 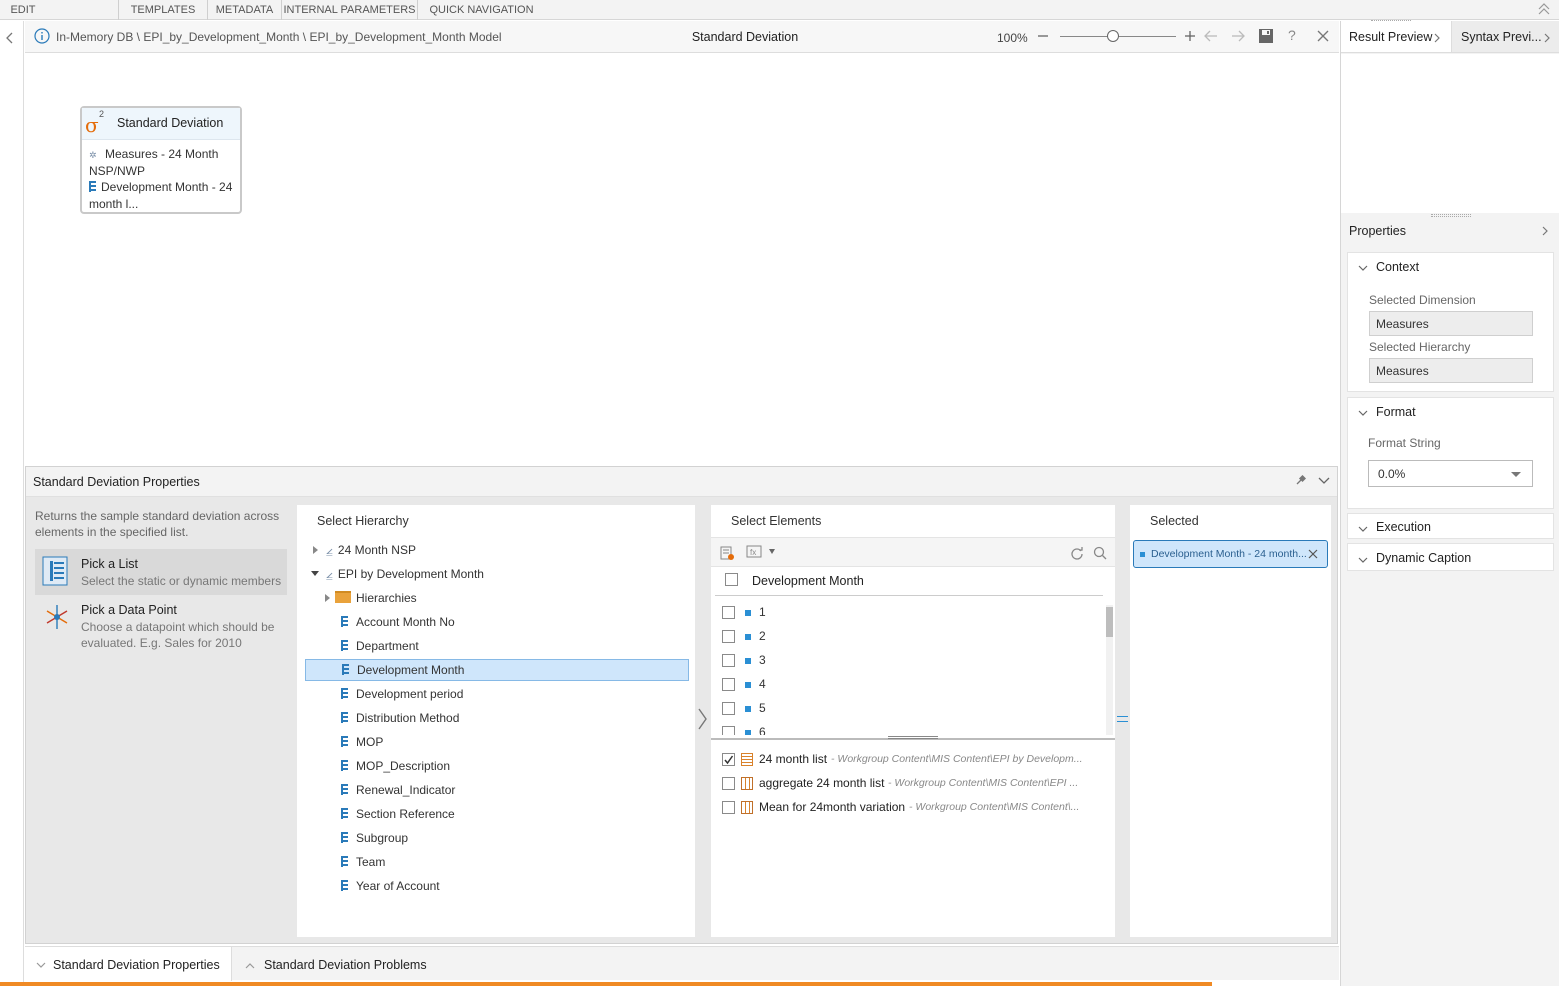 I want to click on redo-arrow-icon, so click(x=1238, y=37).